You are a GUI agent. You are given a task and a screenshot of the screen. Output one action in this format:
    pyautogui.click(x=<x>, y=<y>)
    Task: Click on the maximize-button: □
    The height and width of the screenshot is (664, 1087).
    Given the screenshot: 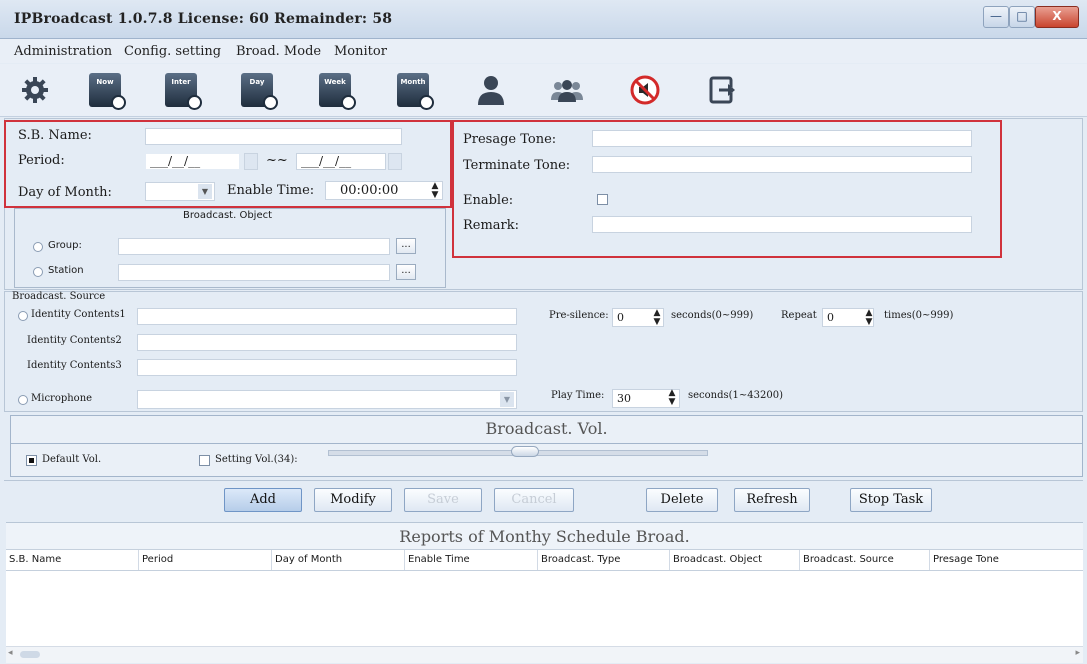 What is the action you would take?
    pyautogui.click(x=1022, y=17)
    